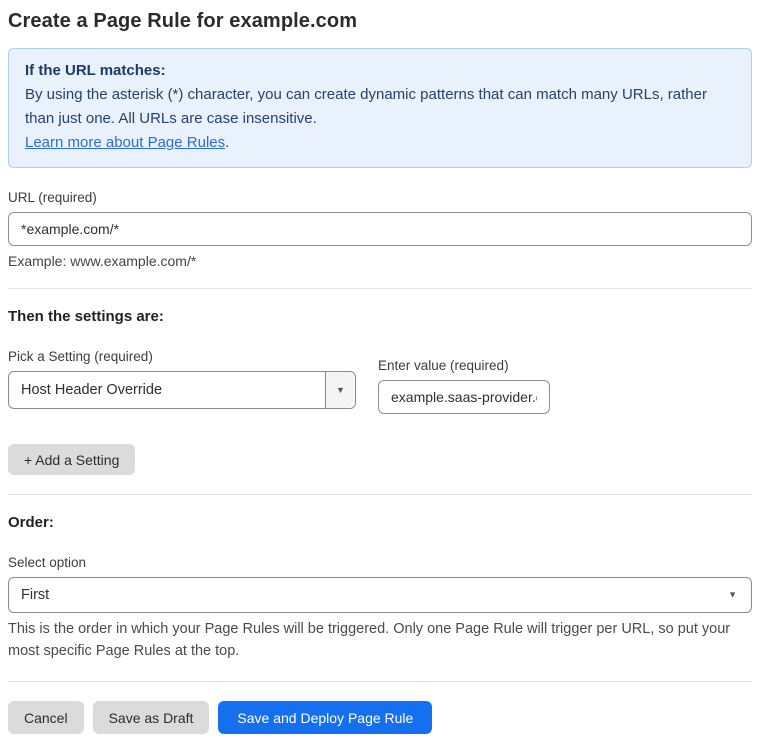  What do you see at coordinates (95, 70) in the screenshot?
I see `info-box-heading: If the URL matches:` at bounding box center [95, 70].